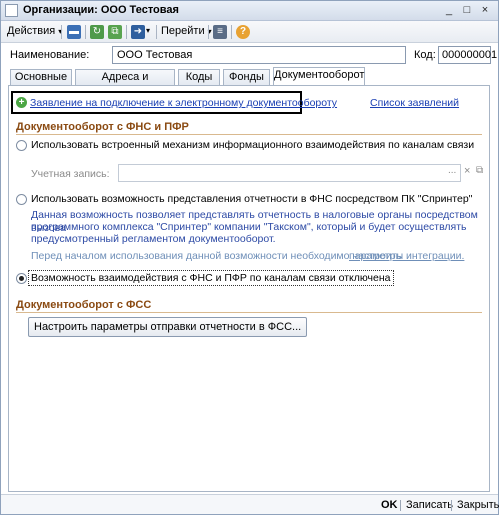 The height and width of the screenshot is (515, 499). Describe the element at coordinates (250, 504) in the screenshot. I see `bottom-bar: OK Записать Закрыть` at that location.